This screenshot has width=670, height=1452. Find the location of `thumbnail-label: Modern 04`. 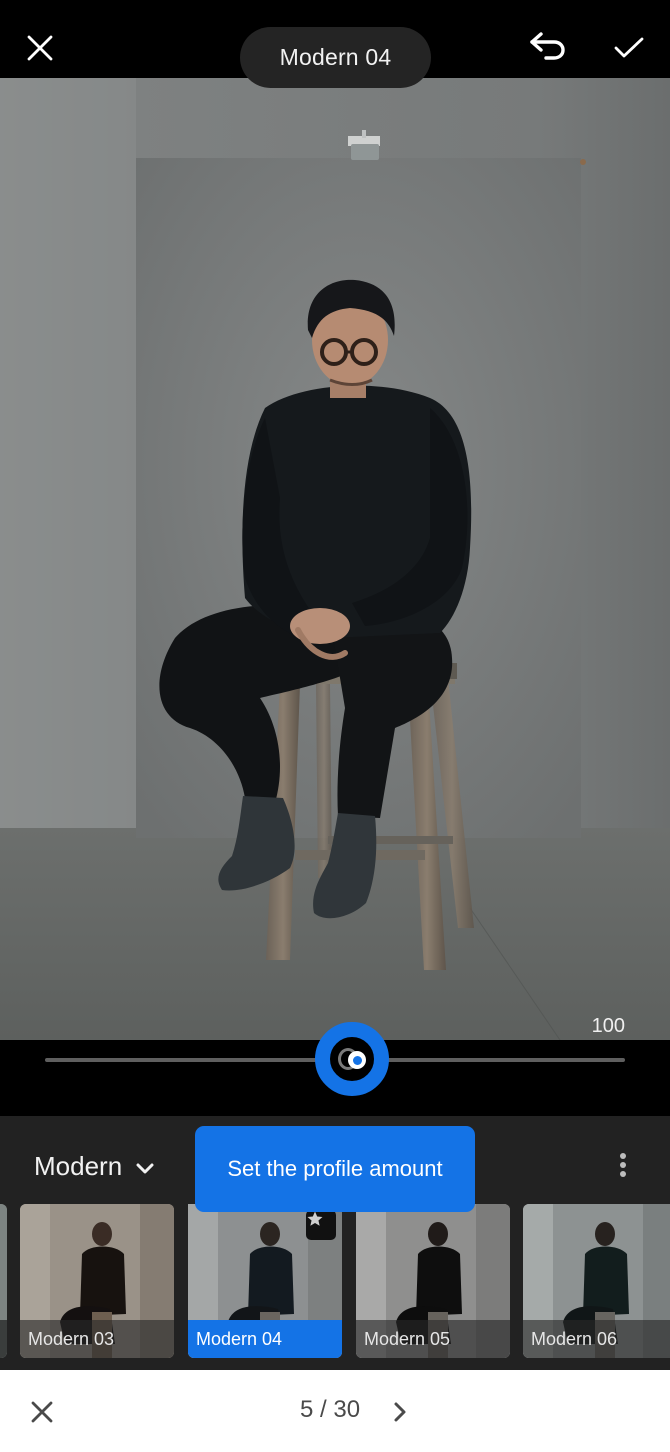

thumbnail-label: Modern 04 is located at coordinates (265, 1339).